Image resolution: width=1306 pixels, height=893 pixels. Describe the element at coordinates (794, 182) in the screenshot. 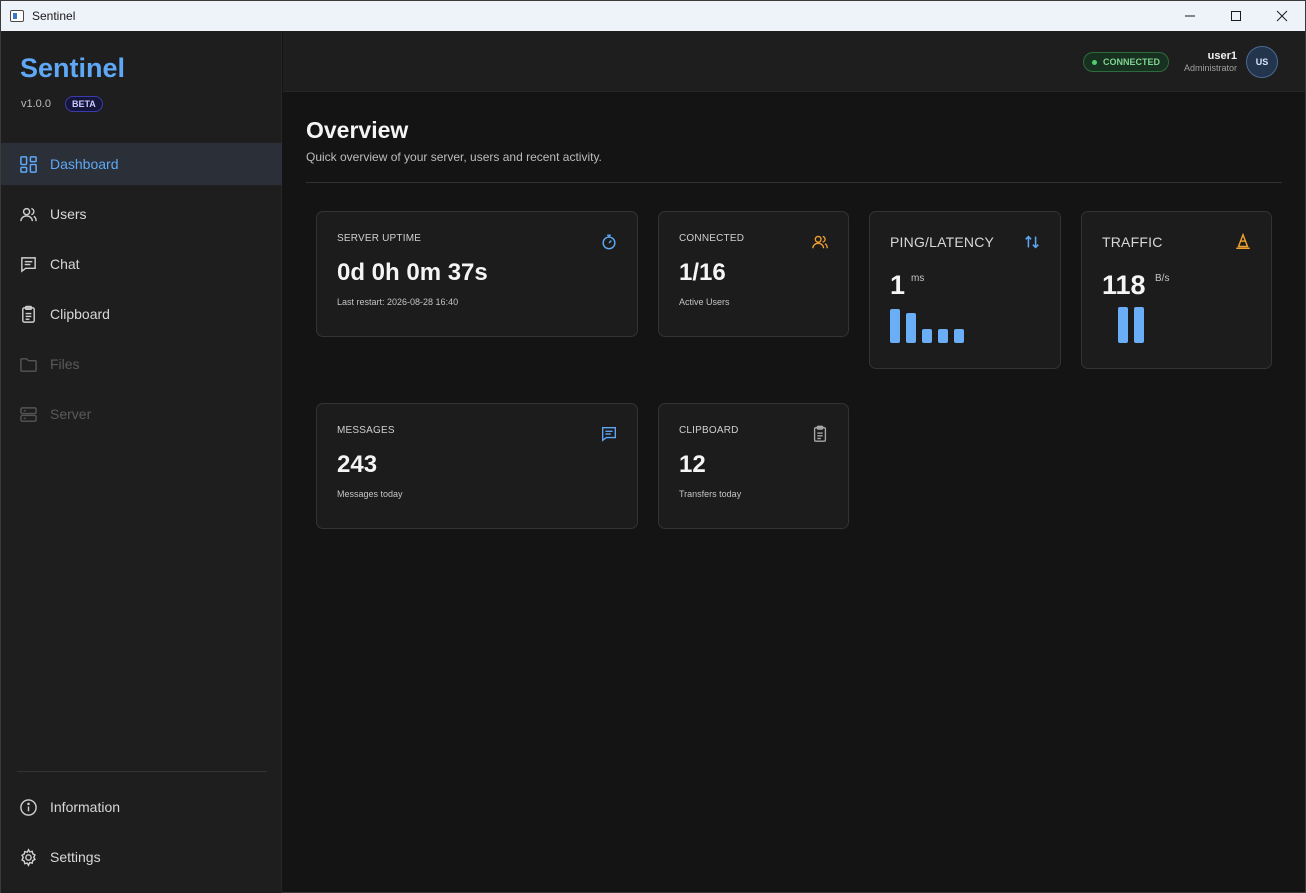

I see `content-divider` at that location.